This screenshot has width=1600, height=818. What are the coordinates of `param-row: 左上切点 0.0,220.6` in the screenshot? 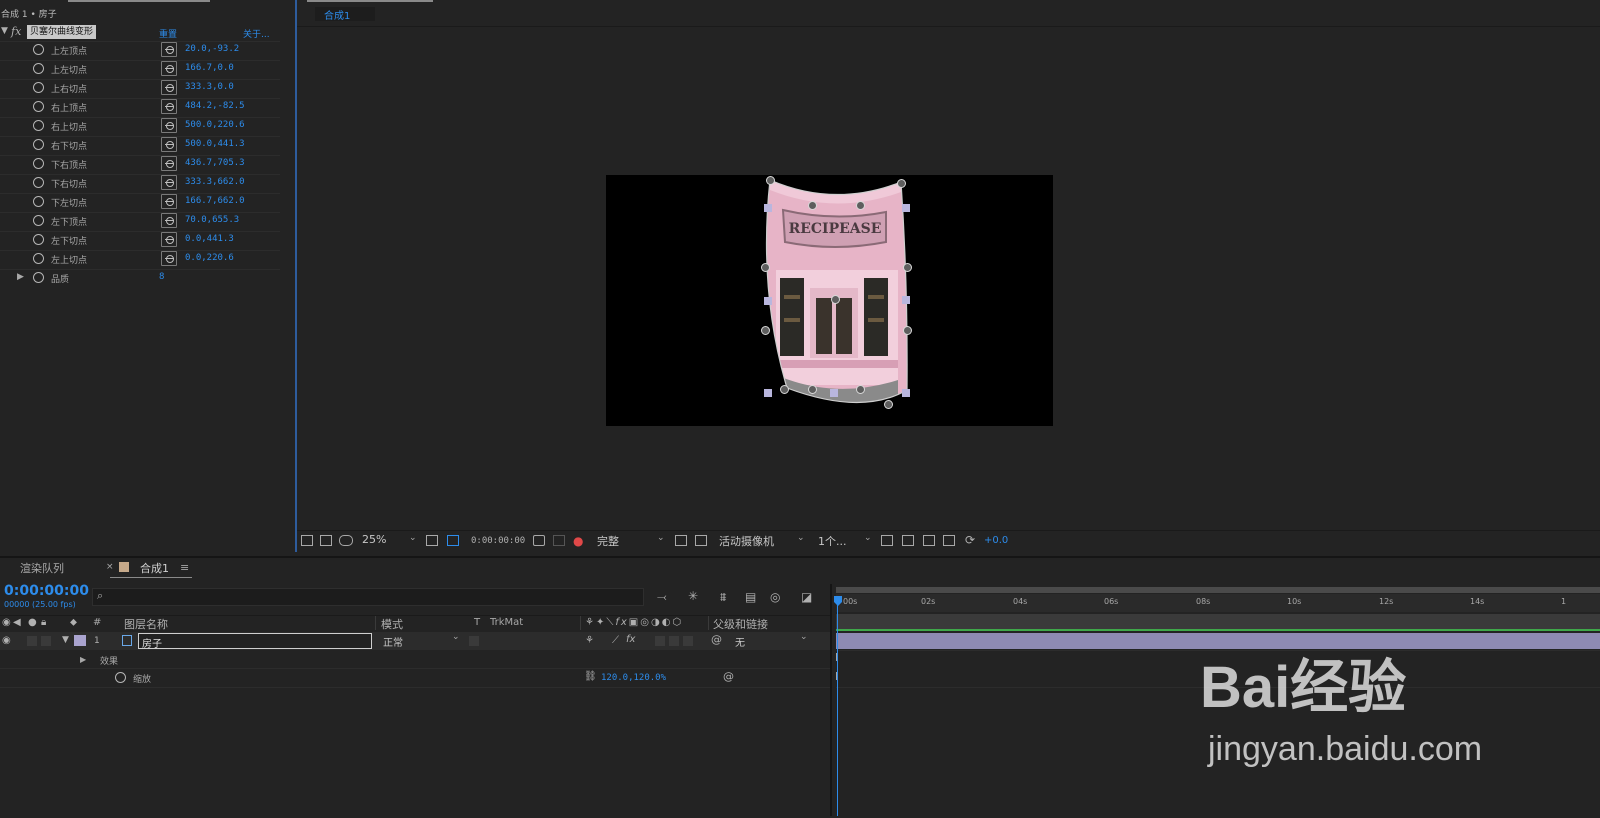 It's located at (140, 260).